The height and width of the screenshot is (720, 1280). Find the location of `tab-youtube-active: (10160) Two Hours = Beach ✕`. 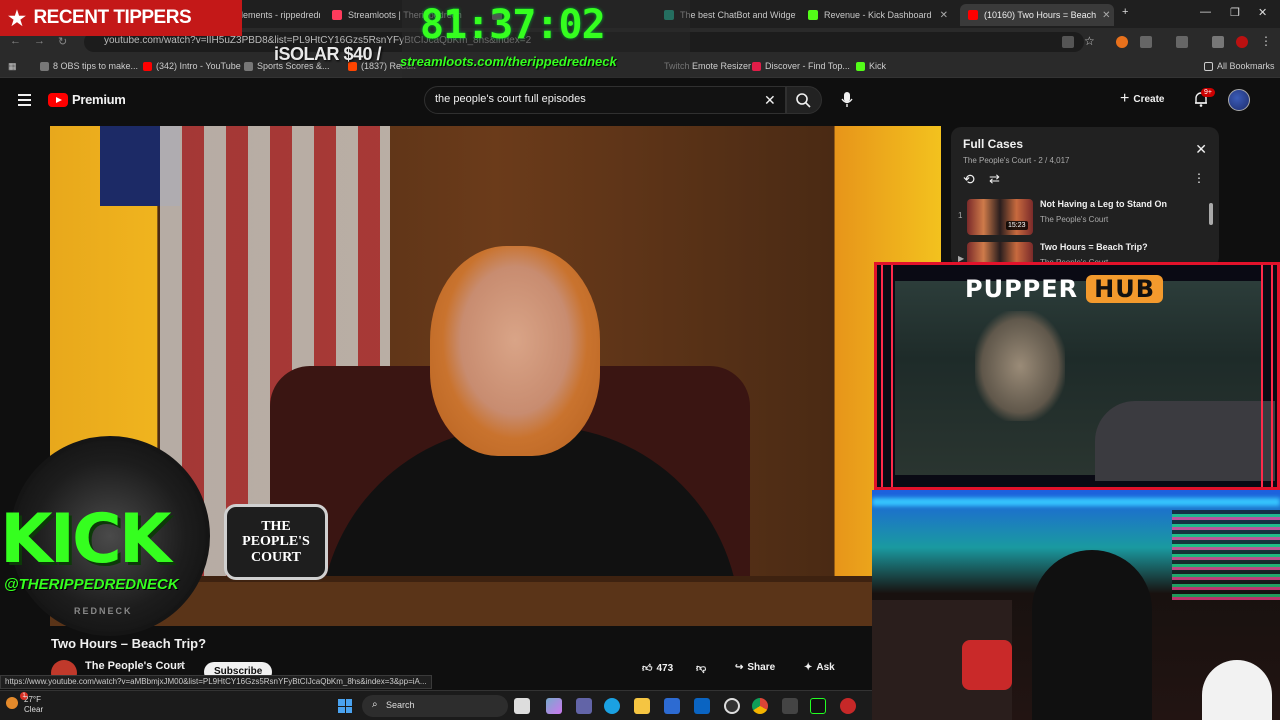

tab-youtube-active: (10160) Two Hours = Beach ✕ is located at coordinates (1037, 15).